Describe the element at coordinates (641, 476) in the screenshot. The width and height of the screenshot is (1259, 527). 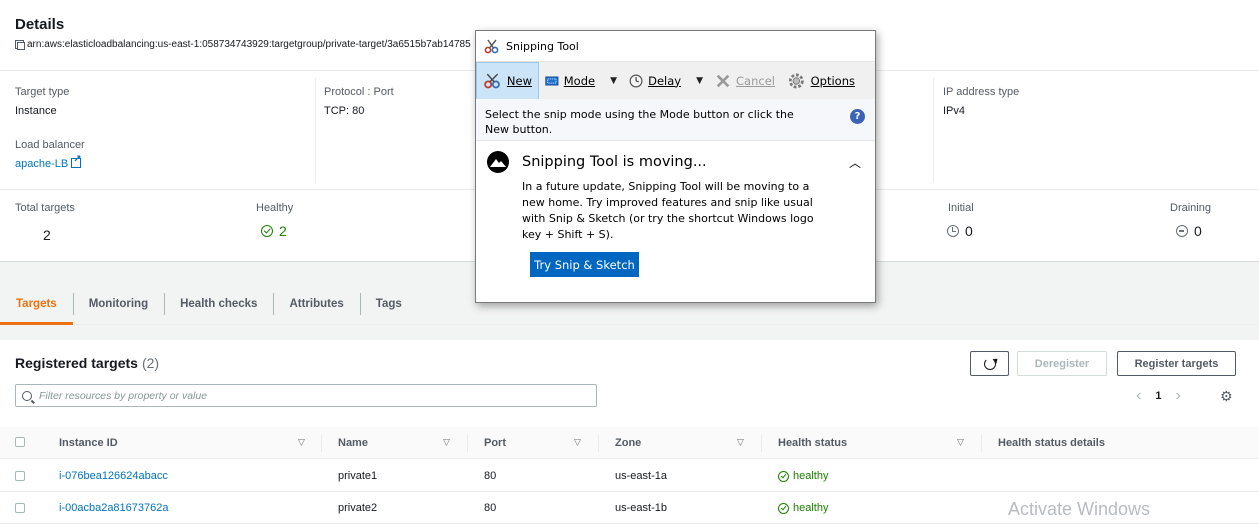
I see `target-zone: us-east-1a` at that location.